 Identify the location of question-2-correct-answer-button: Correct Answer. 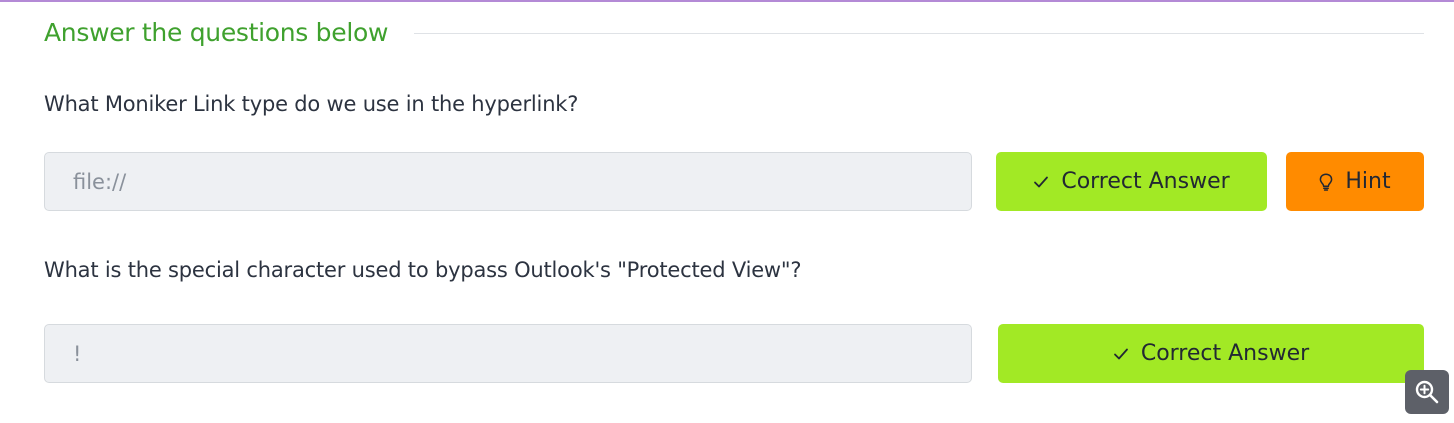
(1211, 353).